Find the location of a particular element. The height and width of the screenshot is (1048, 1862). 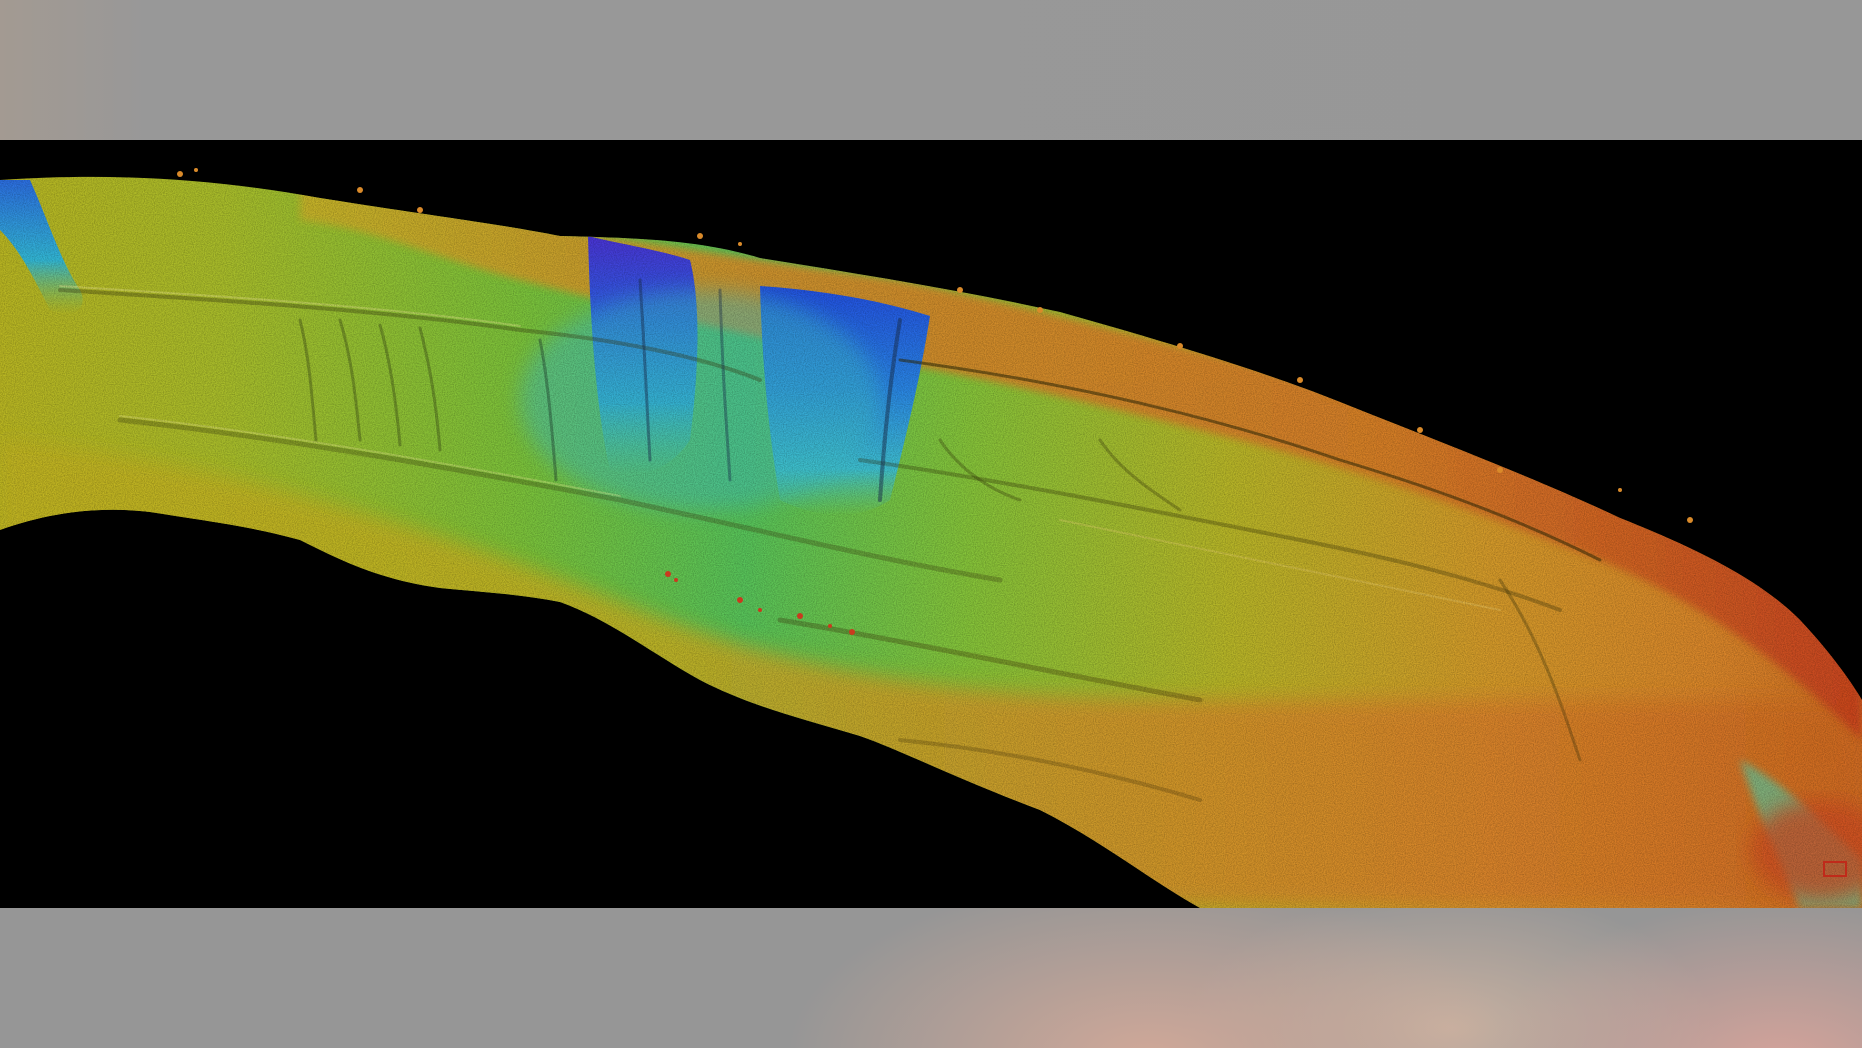

top-gray-band is located at coordinates (931, 70).